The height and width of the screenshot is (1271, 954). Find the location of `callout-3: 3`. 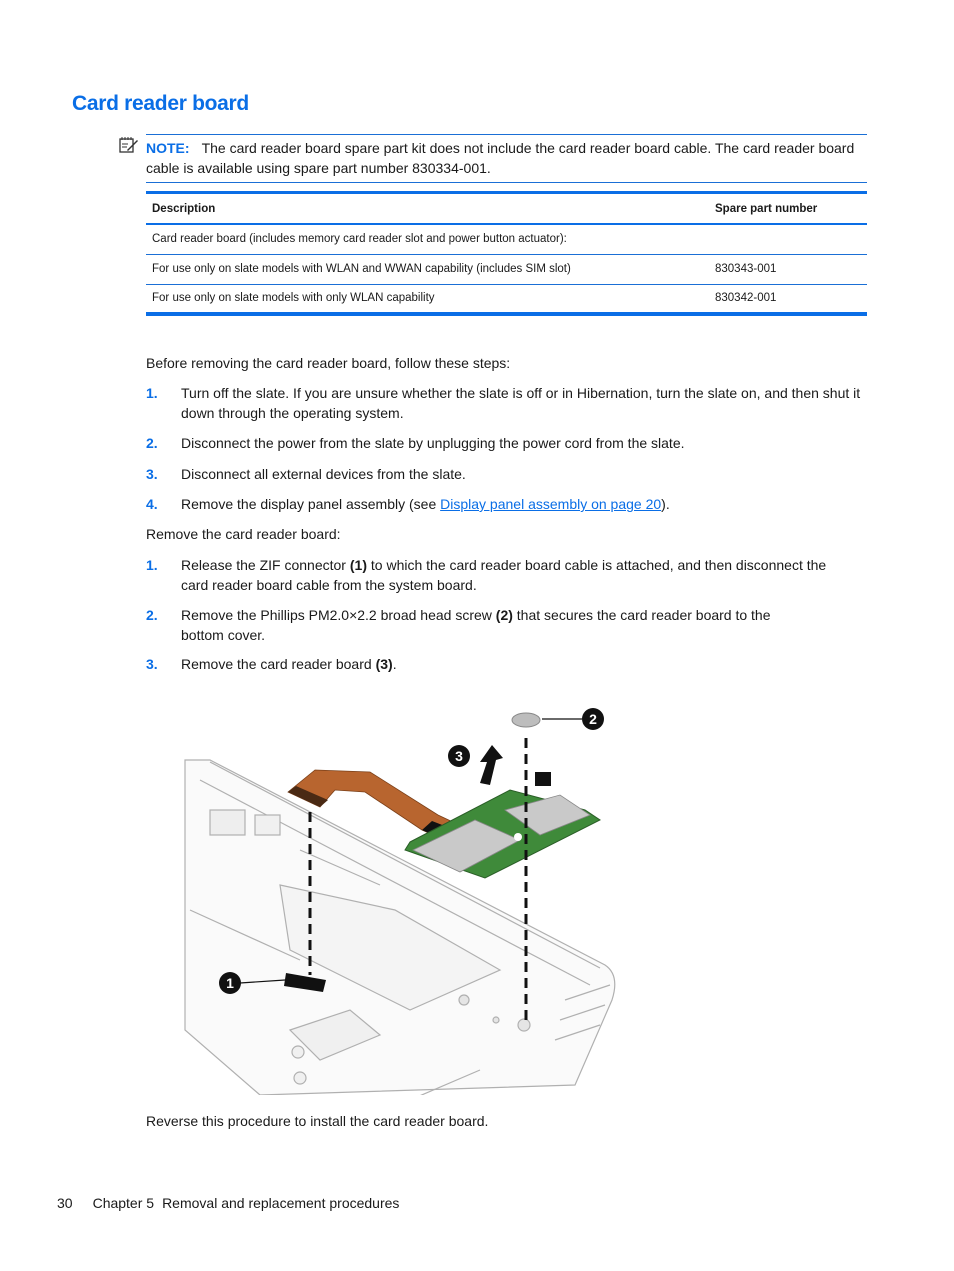

callout-3: 3 is located at coordinates (459, 756).